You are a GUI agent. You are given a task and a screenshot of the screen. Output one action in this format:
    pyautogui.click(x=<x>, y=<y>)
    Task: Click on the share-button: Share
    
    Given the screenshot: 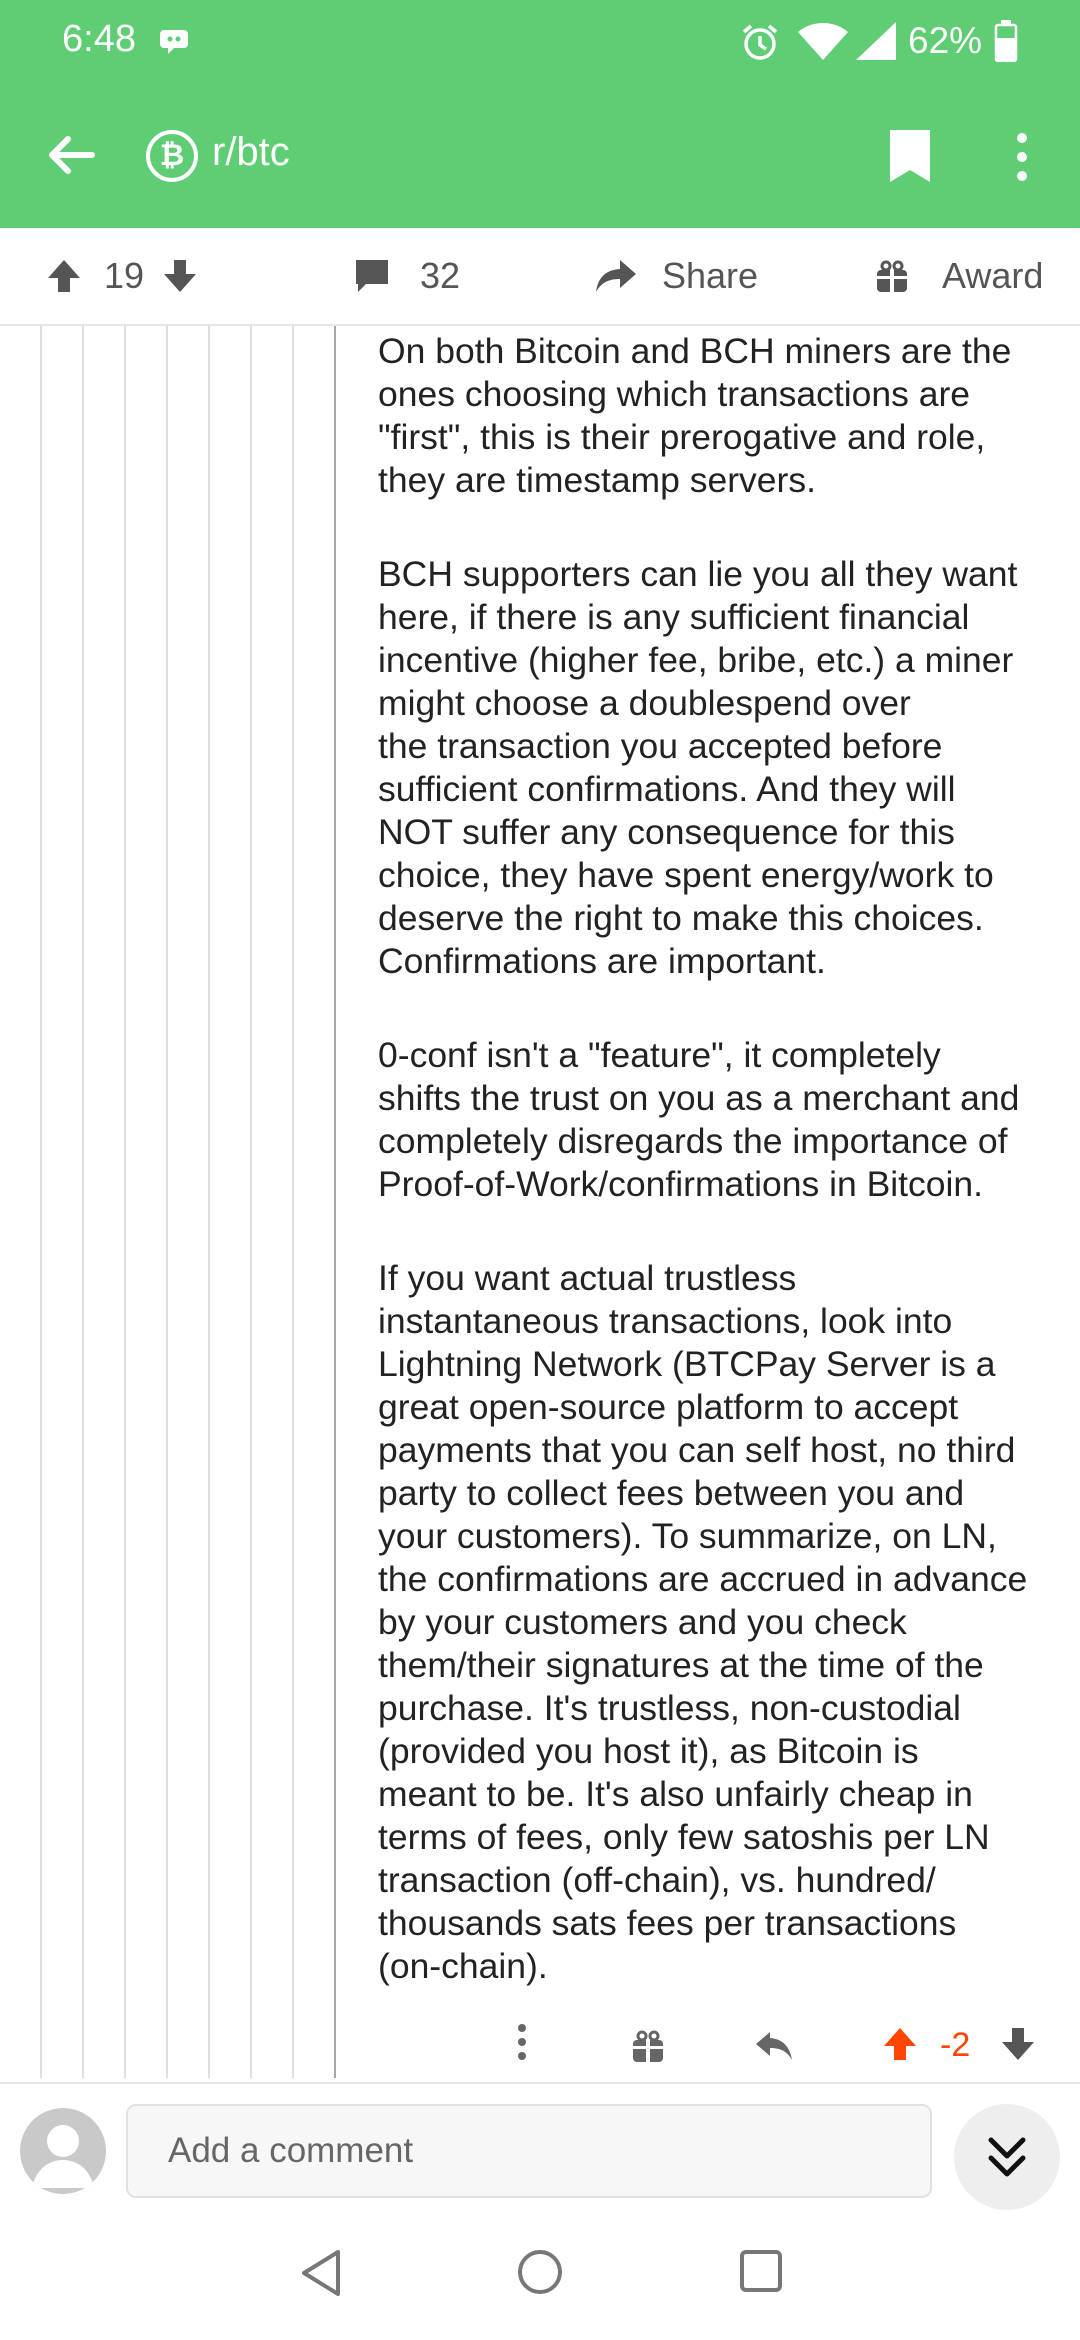 What is the action you would take?
    pyautogui.click(x=676, y=276)
    